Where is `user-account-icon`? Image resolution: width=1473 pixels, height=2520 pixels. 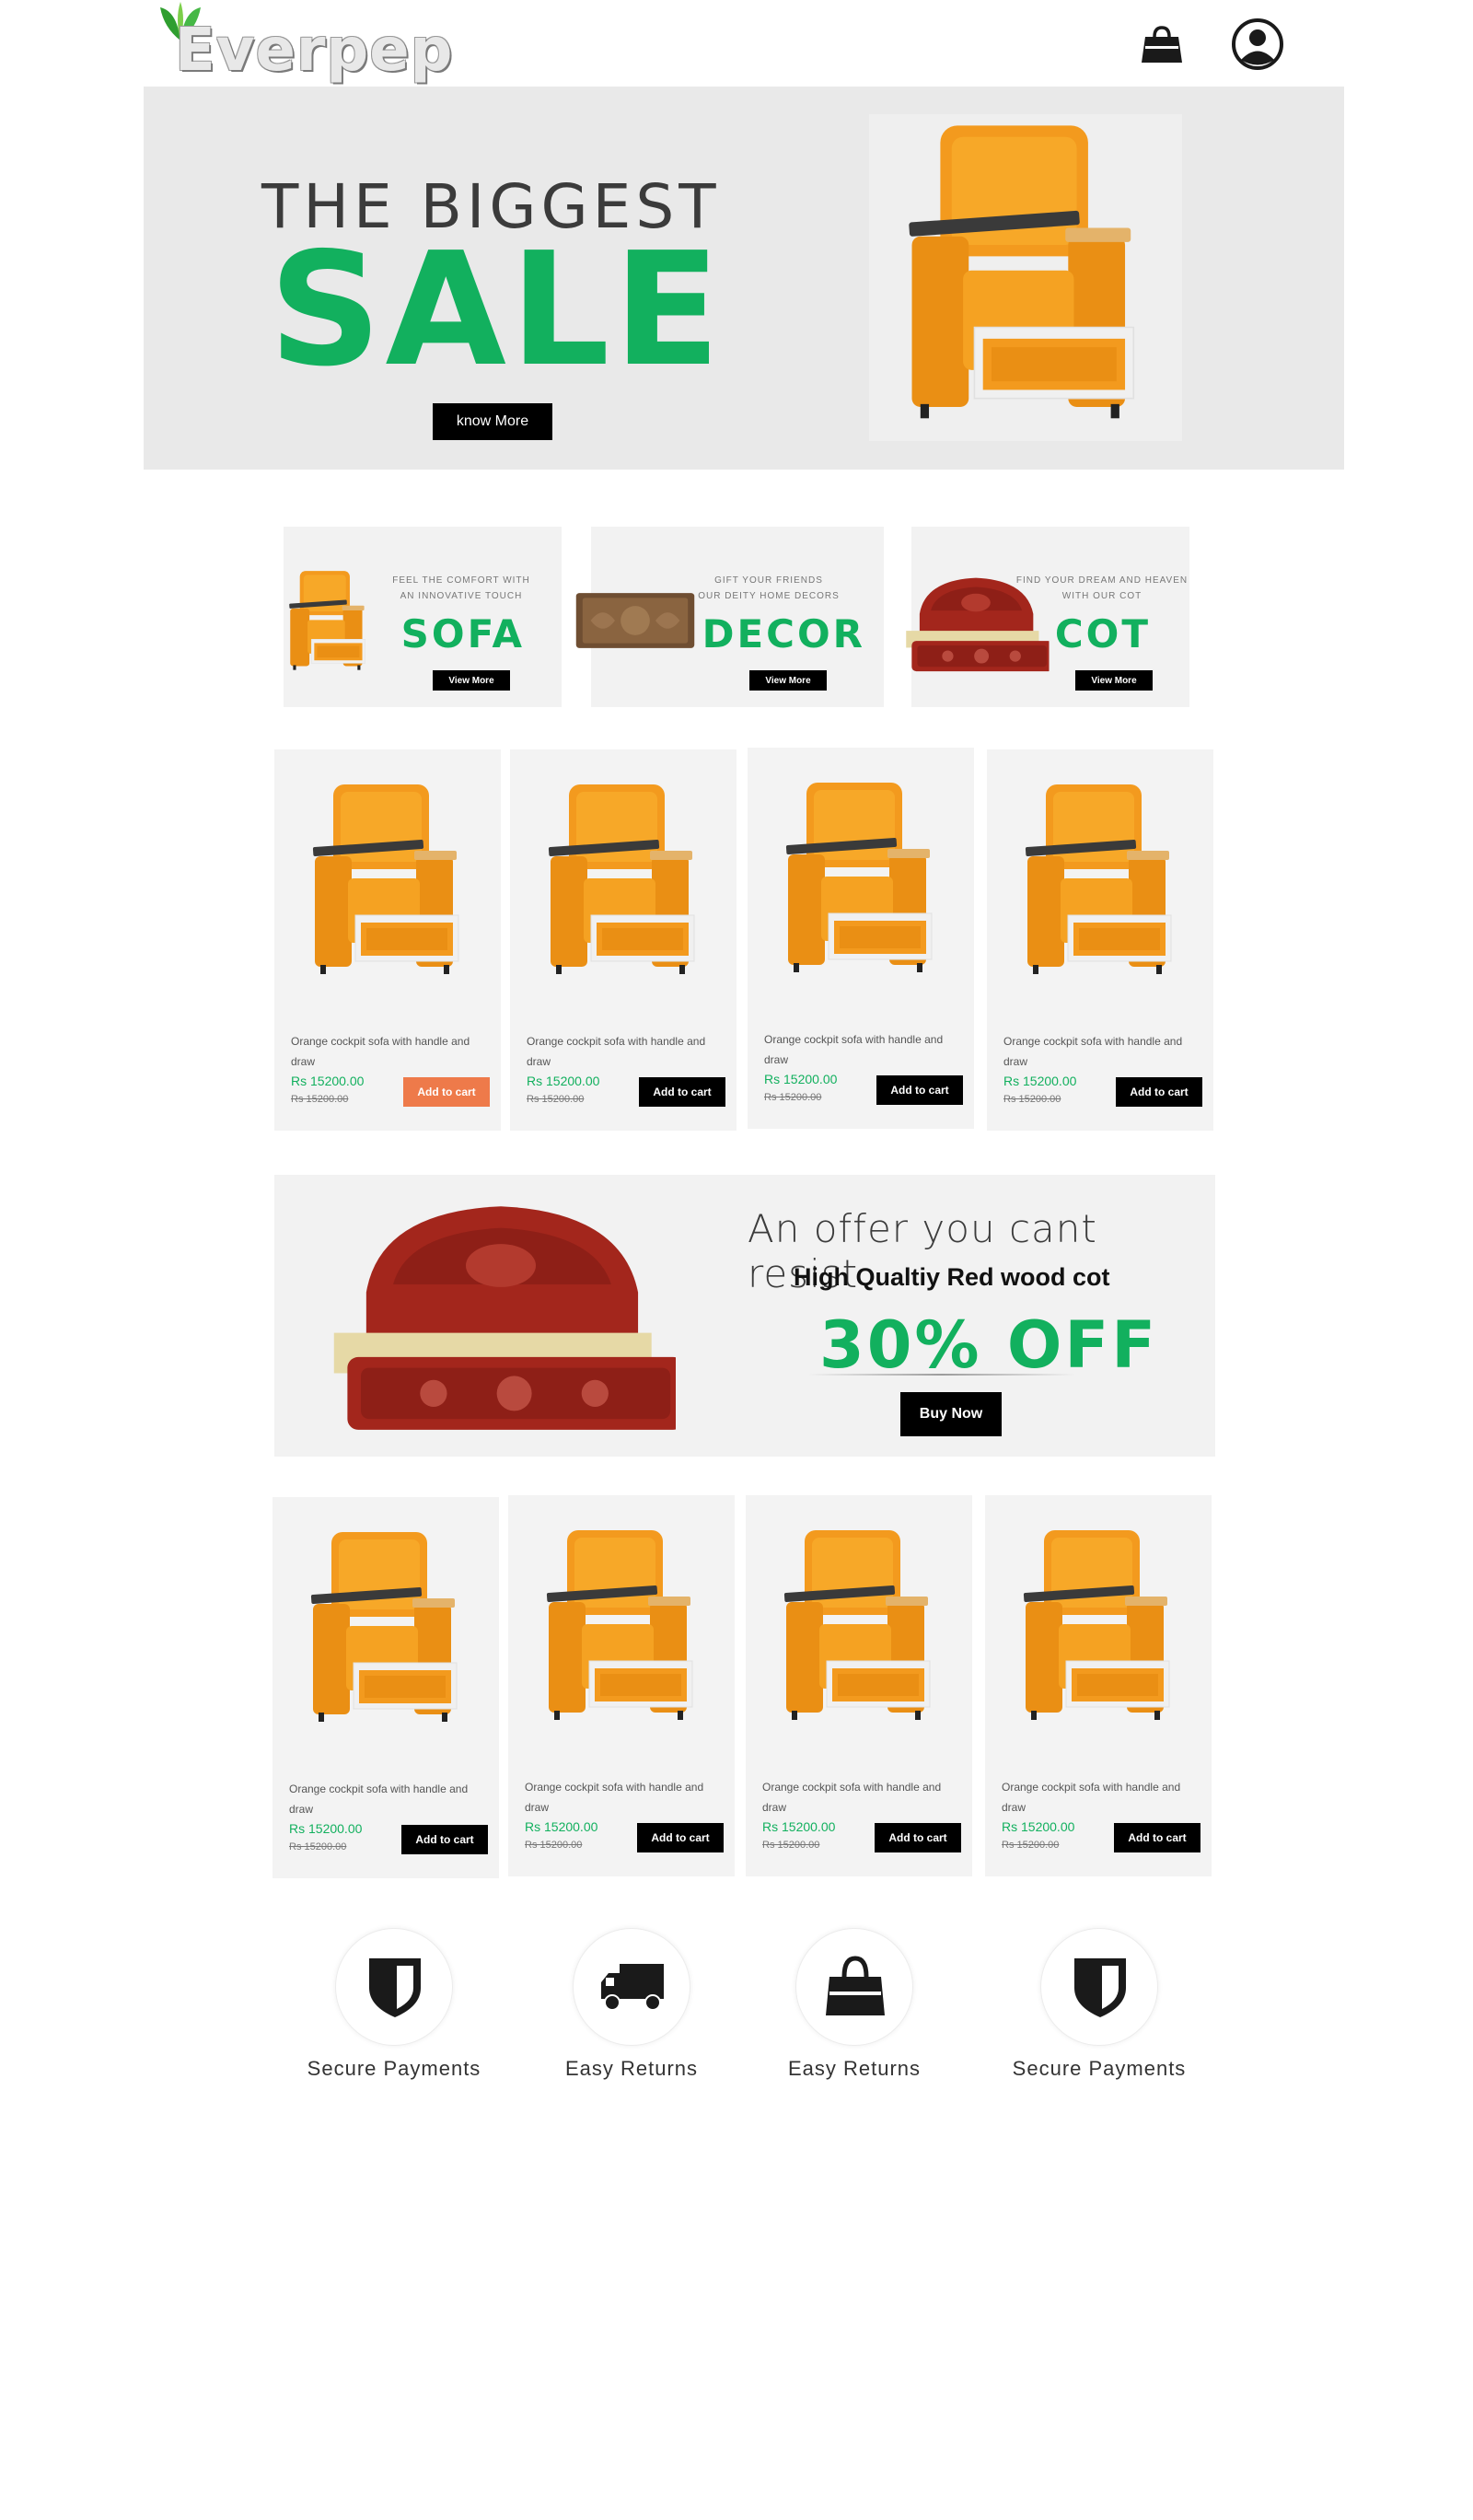 user-account-icon is located at coordinates (1258, 44).